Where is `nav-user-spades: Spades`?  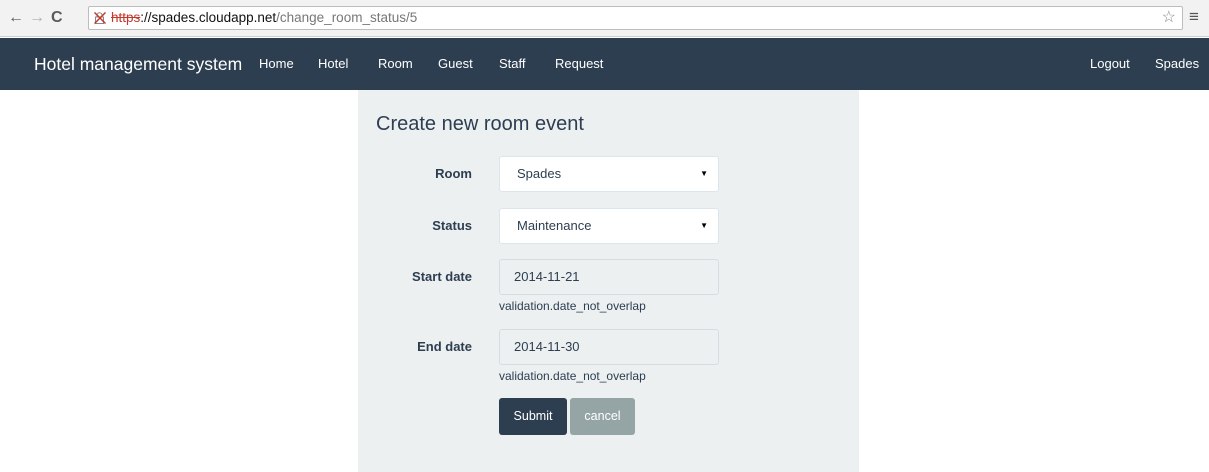
nav-user-spades: Spades is located at coordinates (1177, 64).